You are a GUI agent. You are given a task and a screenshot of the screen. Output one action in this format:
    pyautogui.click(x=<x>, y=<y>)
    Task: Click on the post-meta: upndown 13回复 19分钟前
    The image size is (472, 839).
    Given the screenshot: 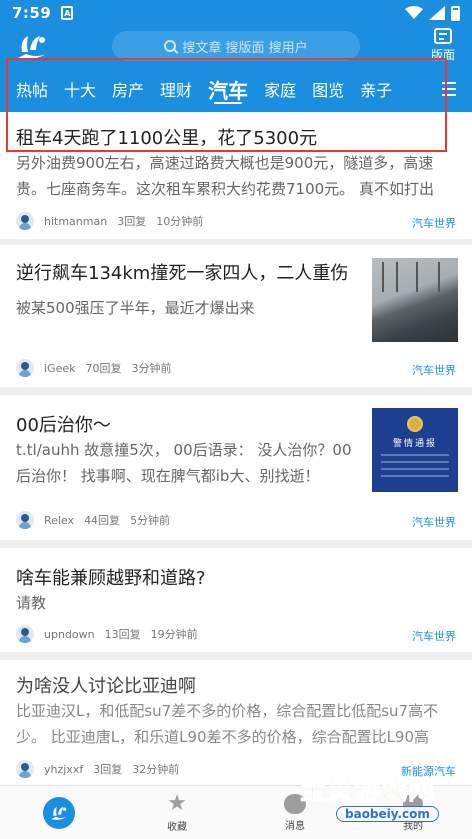 What is the action you would take?
    pyautogui.click(x=107, y=634)
    